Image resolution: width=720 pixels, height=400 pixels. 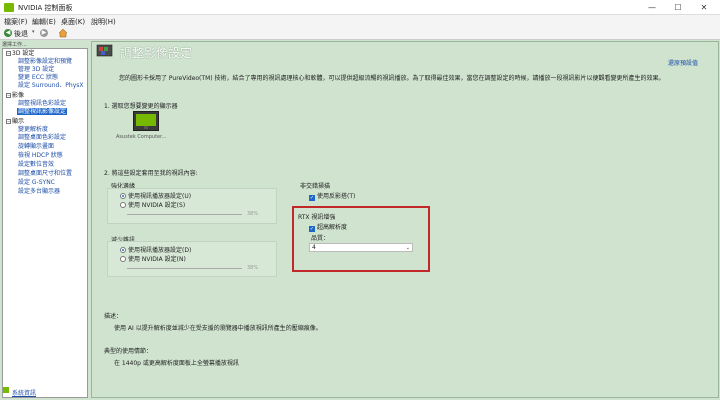 I want to click on description-text: 使用 AI 以提升解析度並減少在受支援的瀏覽器中播放視訊所產生的壓縮痕像。, so click(x=218, y=328).